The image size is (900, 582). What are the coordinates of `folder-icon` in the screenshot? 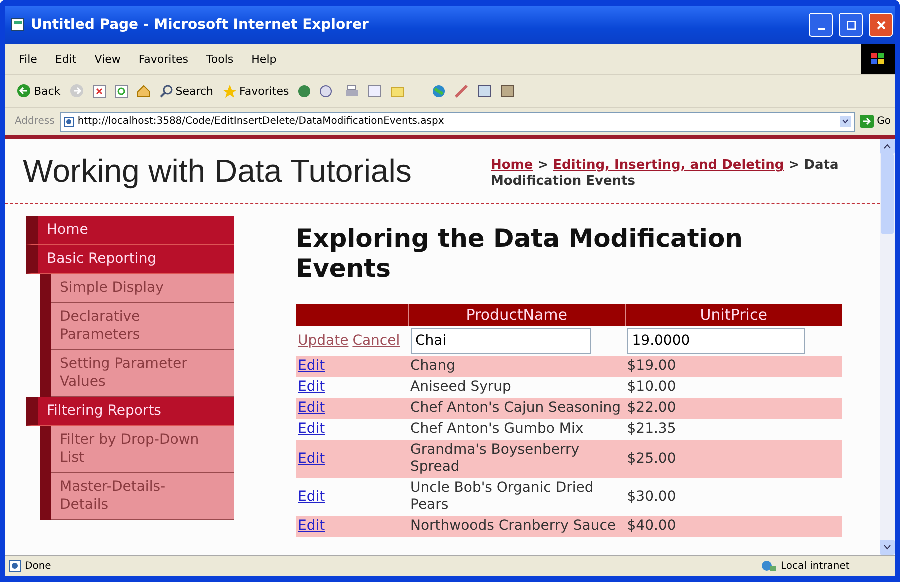 It's located at (398, 91).